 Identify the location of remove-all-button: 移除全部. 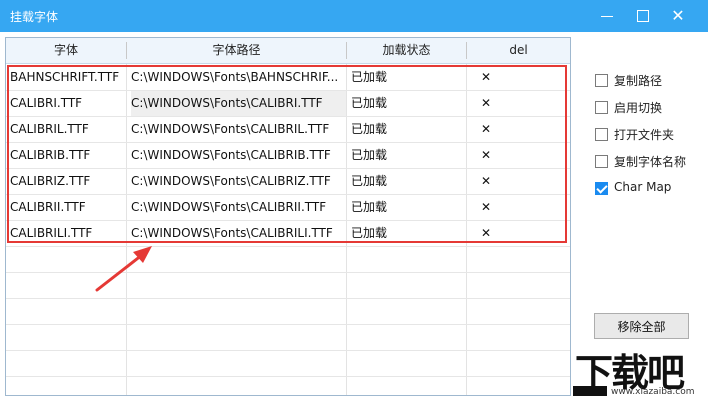
(641, 326).